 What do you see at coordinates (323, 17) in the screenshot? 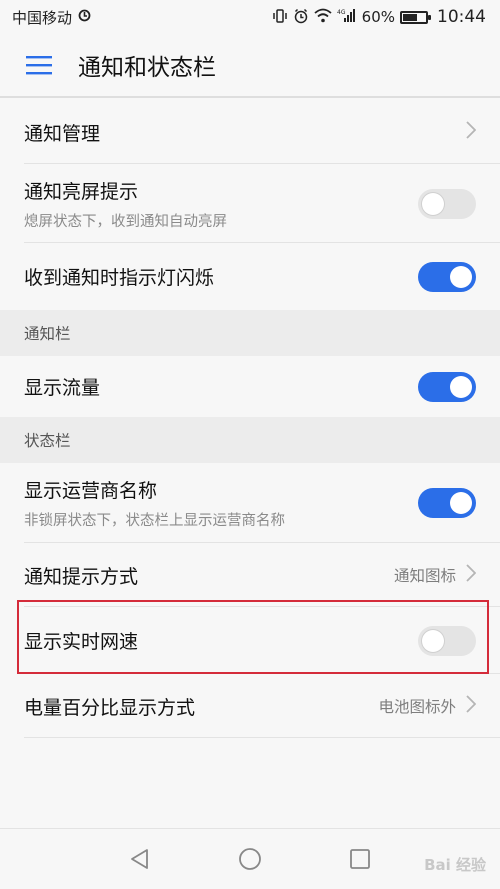
I see `wifi-icon` at bounding box center [323, 17].